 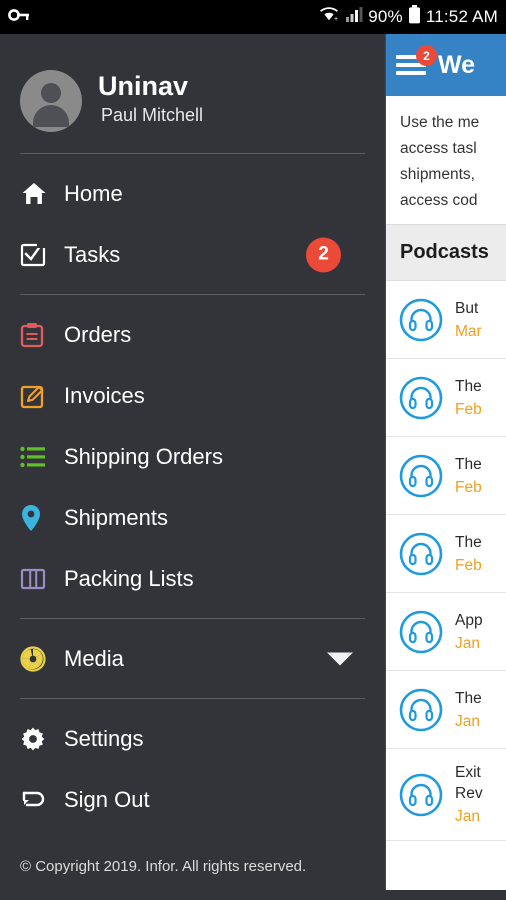 I want to click on list-item: But Mar, so click(x=446, y=320).